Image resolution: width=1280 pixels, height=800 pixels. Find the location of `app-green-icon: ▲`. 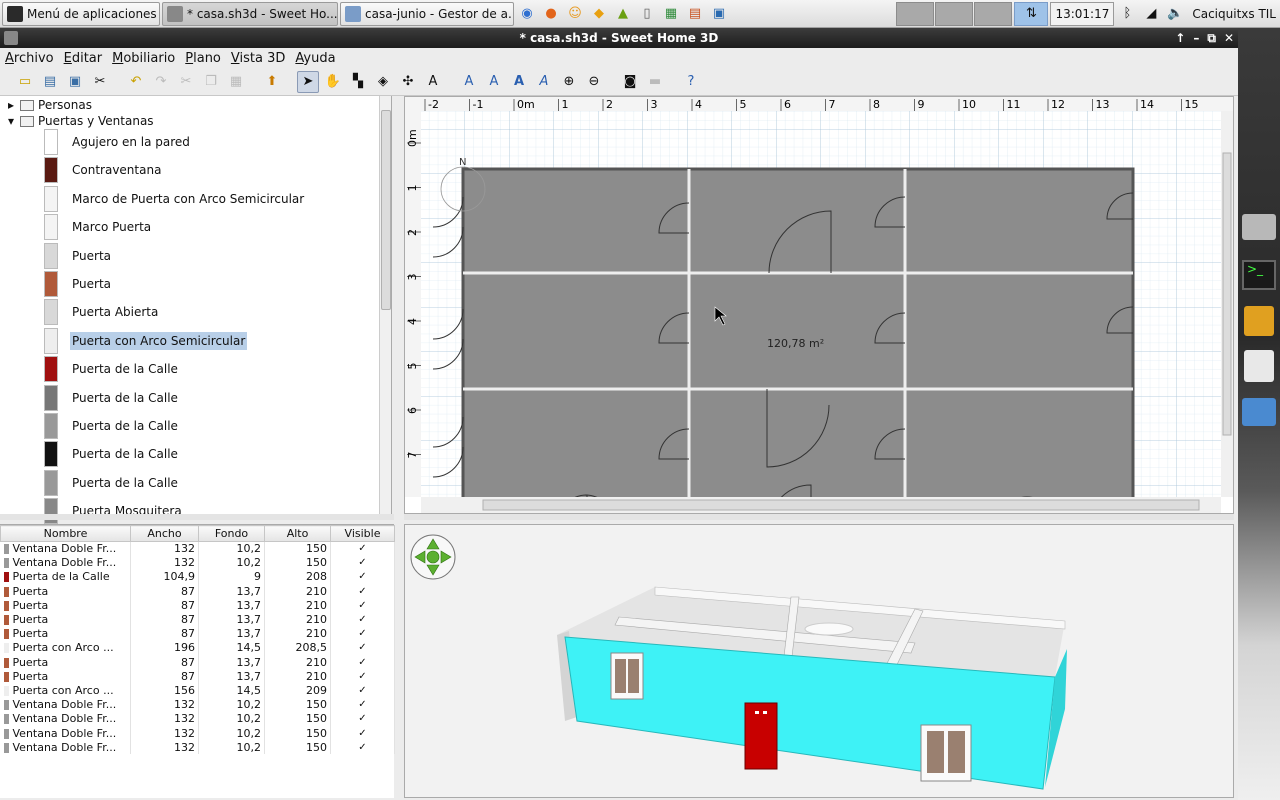

app-green-icon: ▲ is located at coordinates (623, 14).